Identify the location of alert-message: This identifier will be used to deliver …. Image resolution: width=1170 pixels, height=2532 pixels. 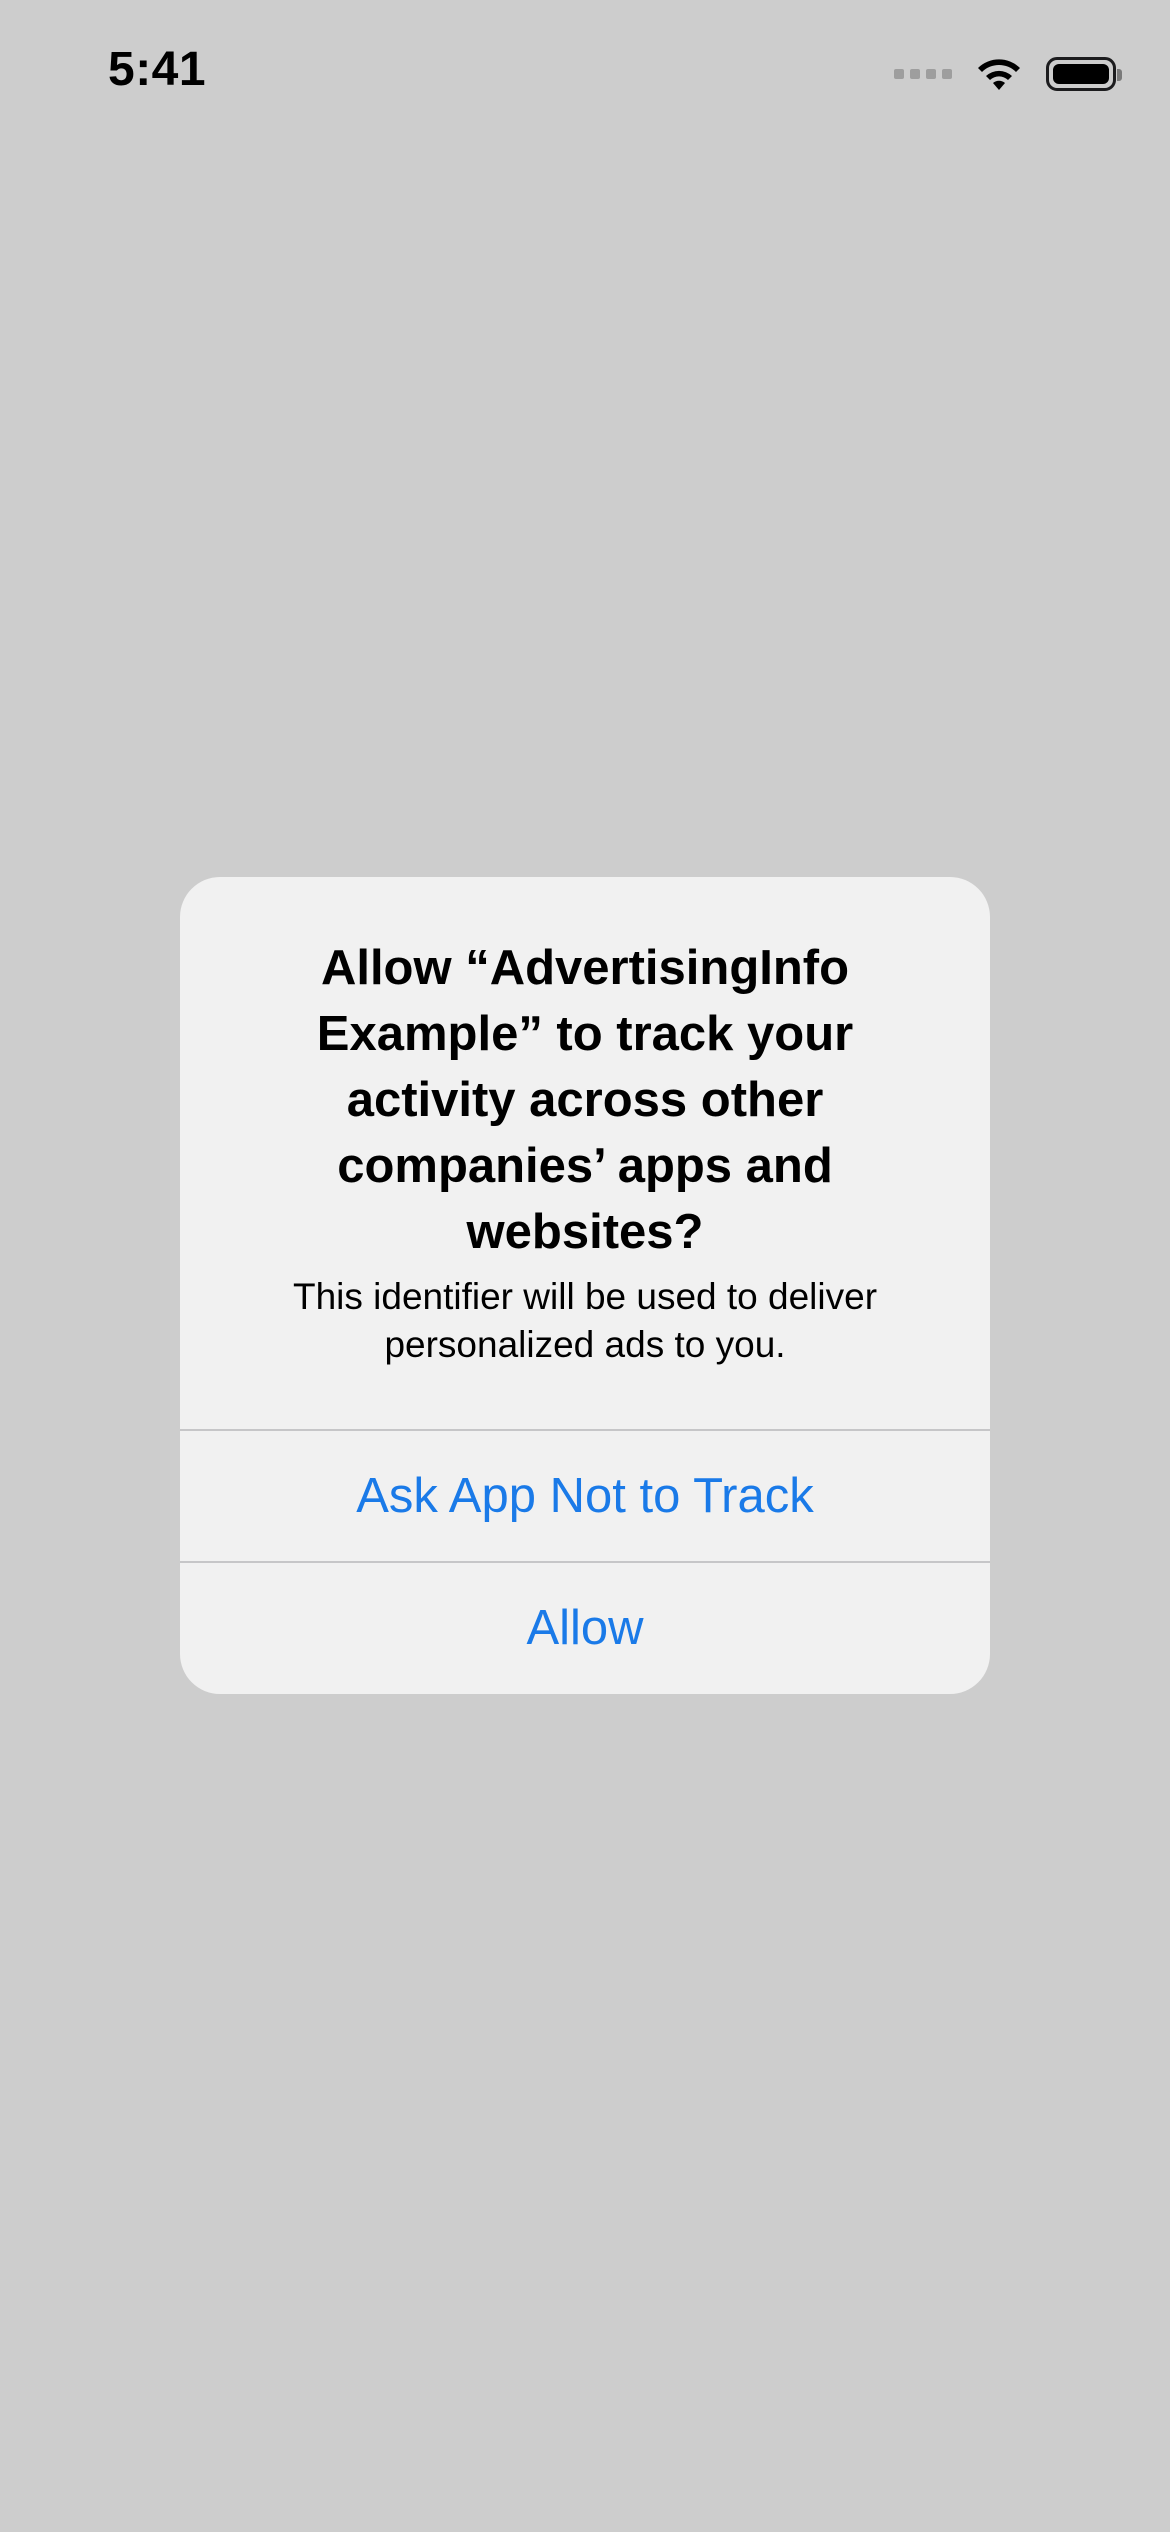
(585, 1320).